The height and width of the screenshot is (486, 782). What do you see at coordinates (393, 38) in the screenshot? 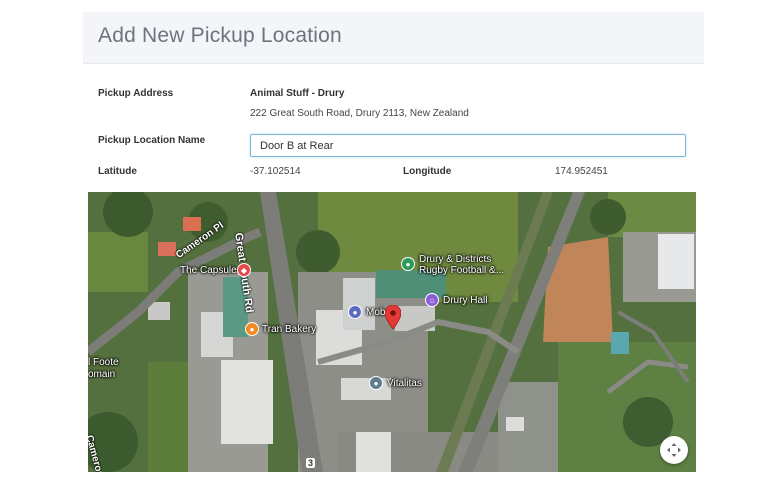
I see `panel-header: Add New Pickup Location` at bounding box center [393, 38].